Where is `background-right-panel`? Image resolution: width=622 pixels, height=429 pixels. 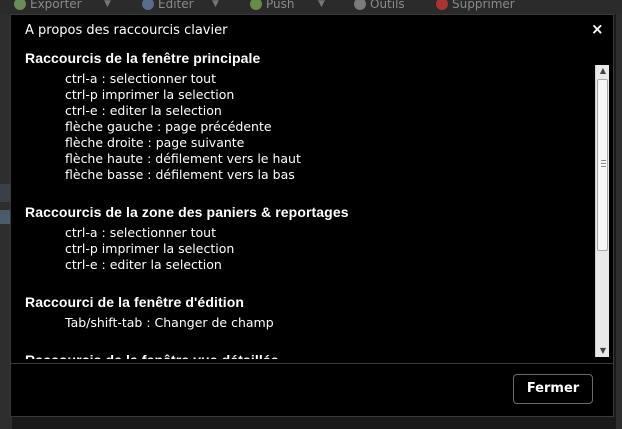
background-right-panel is located at coordinates (619, 221).